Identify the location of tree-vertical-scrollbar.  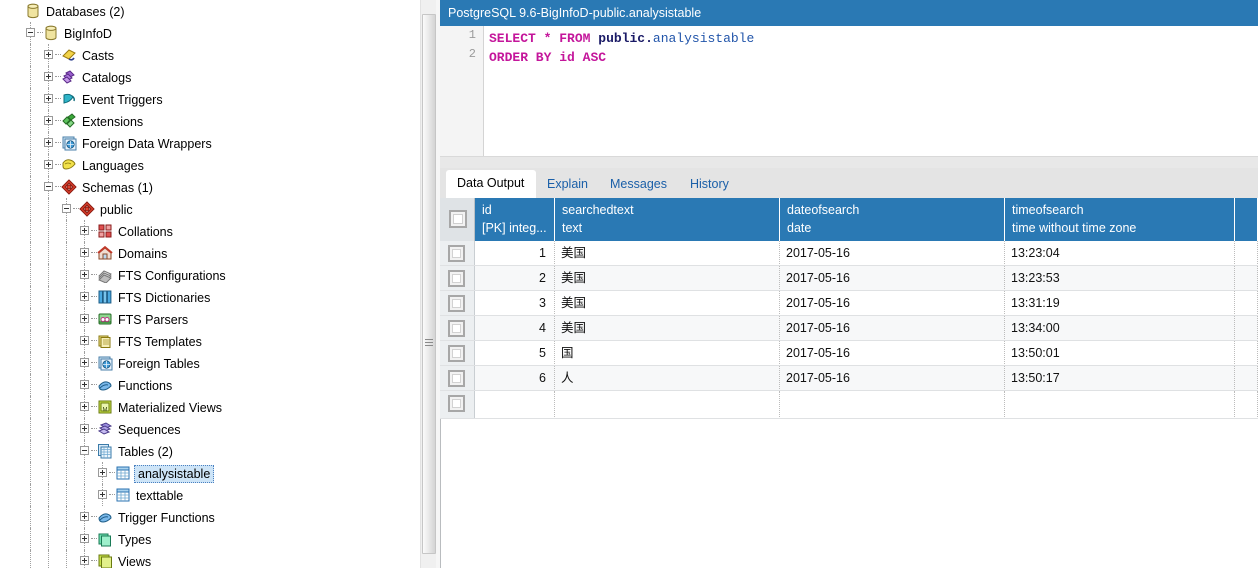
(428, 284).